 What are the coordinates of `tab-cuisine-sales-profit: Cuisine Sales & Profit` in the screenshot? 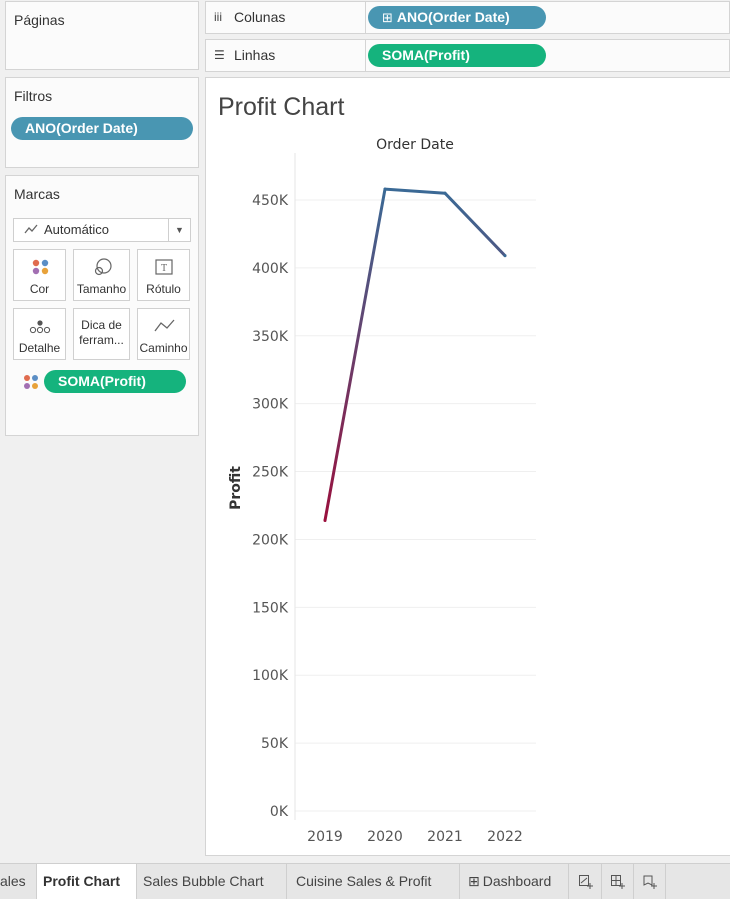 It's located at (373, 881).